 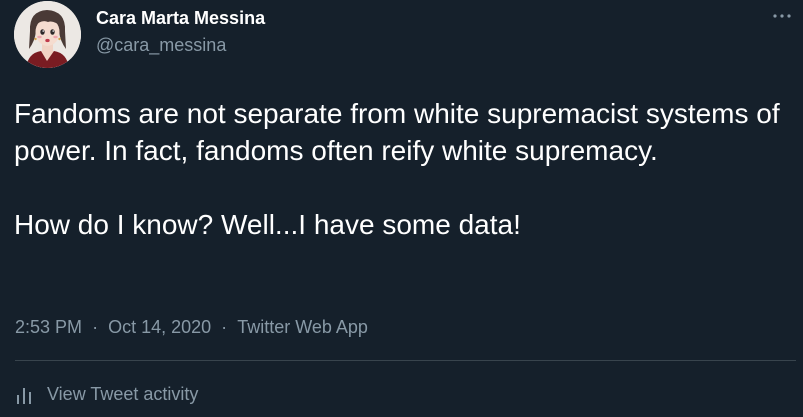 I want to click on author-handle: @cara_messina, so click(x=161, y=45).